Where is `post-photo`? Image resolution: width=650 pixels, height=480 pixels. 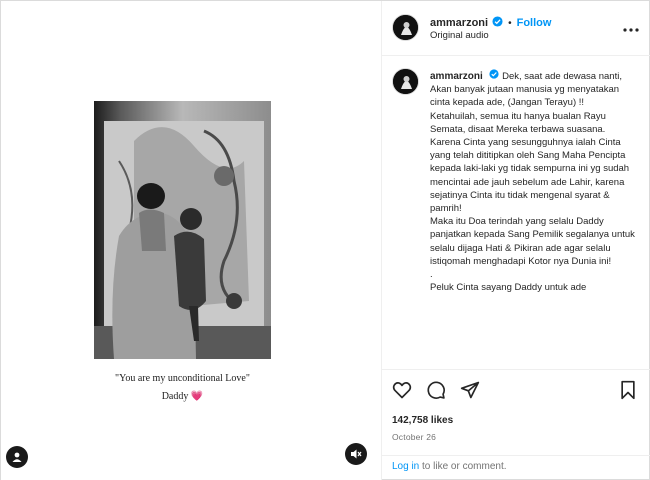
post-photo is located at coordinates (182, 230).